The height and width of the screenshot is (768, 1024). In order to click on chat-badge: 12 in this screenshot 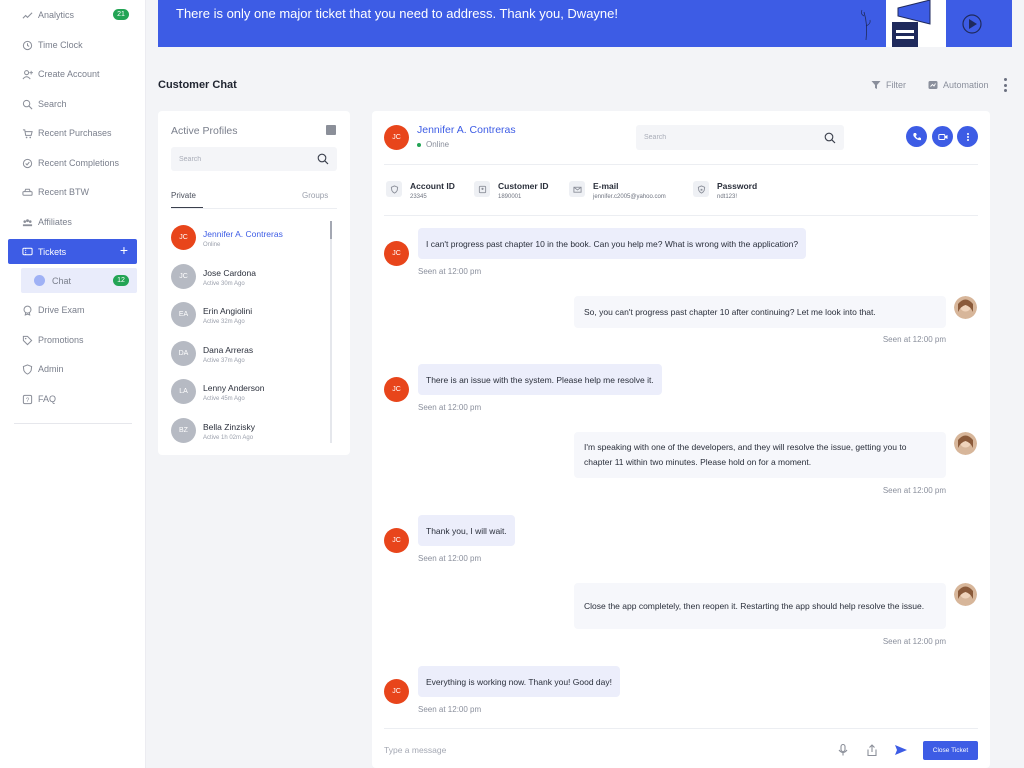, I will do `click(121, 280)`.